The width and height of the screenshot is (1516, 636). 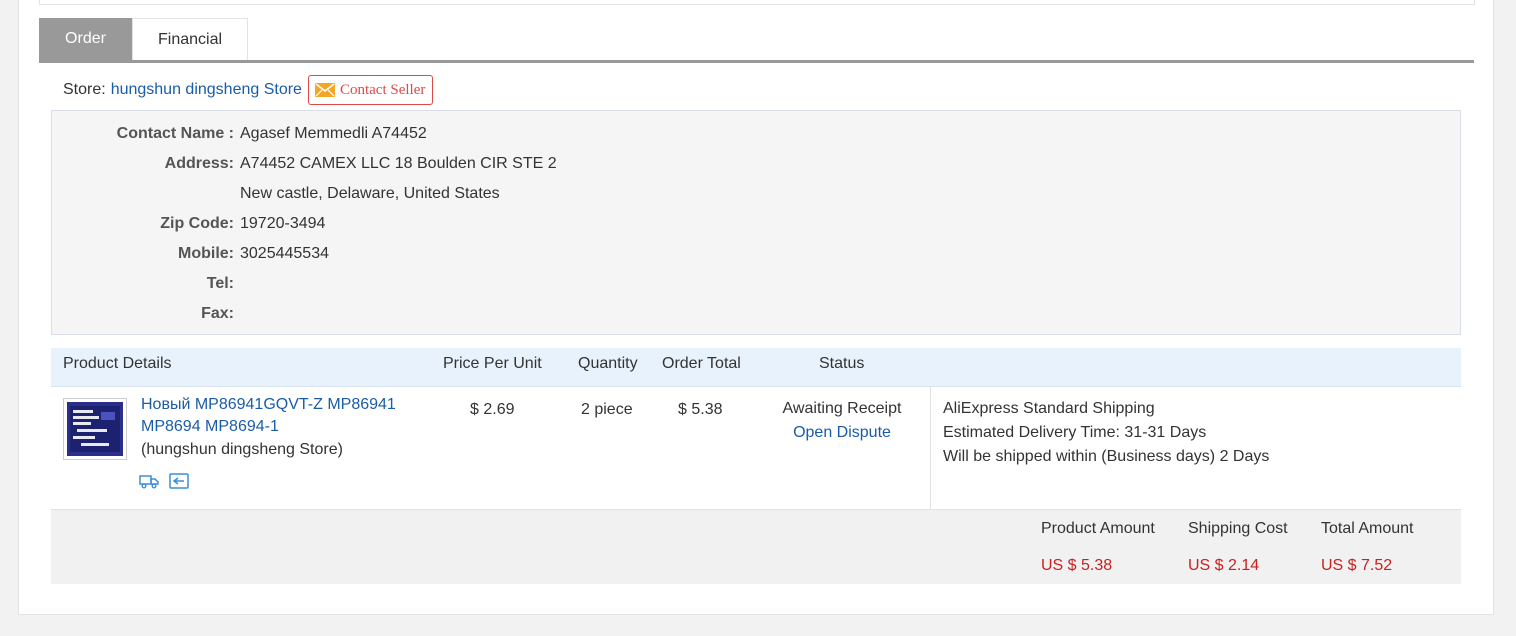 What do you see at coordinates (1049, 408) in the screenshot?
I see `shipping-method: AliExpress Standard Shipping` at bounding box center [1049, 408].